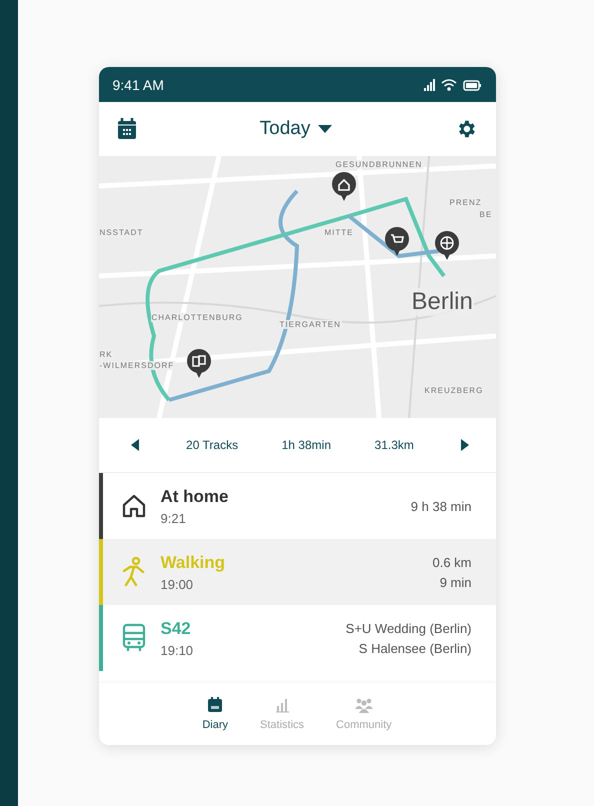 This screenshot has width=594, height=806. Describe the element at coordinates (325, 129) in the screenshot. I see `caret-icon` at that location.